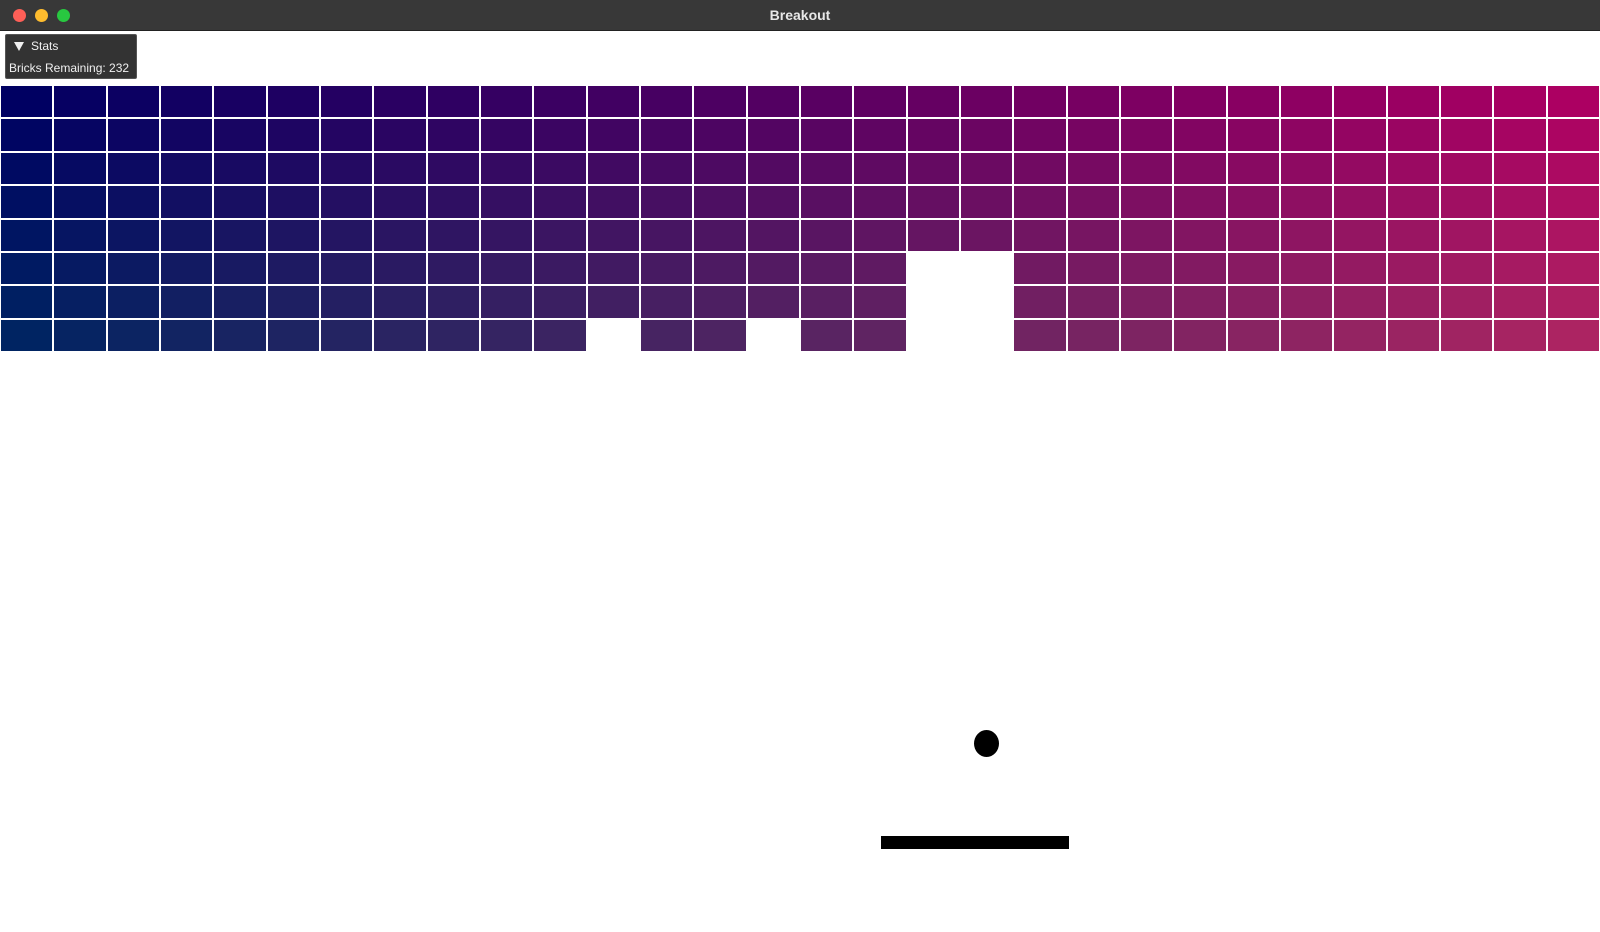  I want to click on stats-header: Stats, so click(71, 46).